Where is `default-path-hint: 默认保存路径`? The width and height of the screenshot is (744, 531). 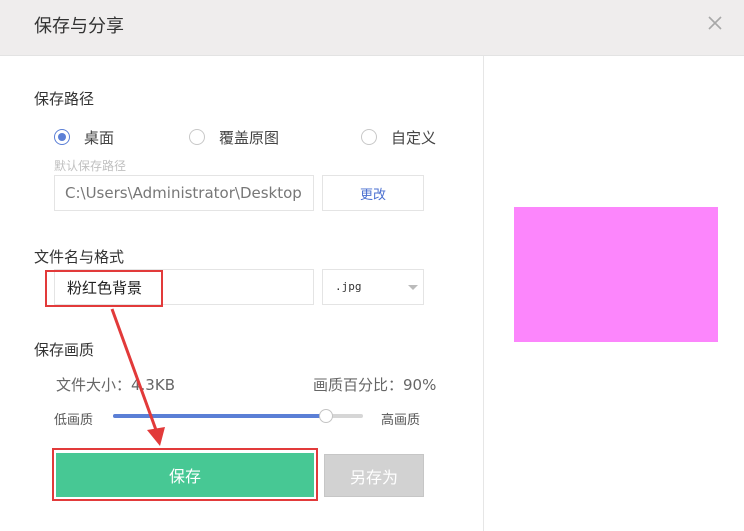 default-path-hint: 默认保存路径 is located at coordinates (90, 166).